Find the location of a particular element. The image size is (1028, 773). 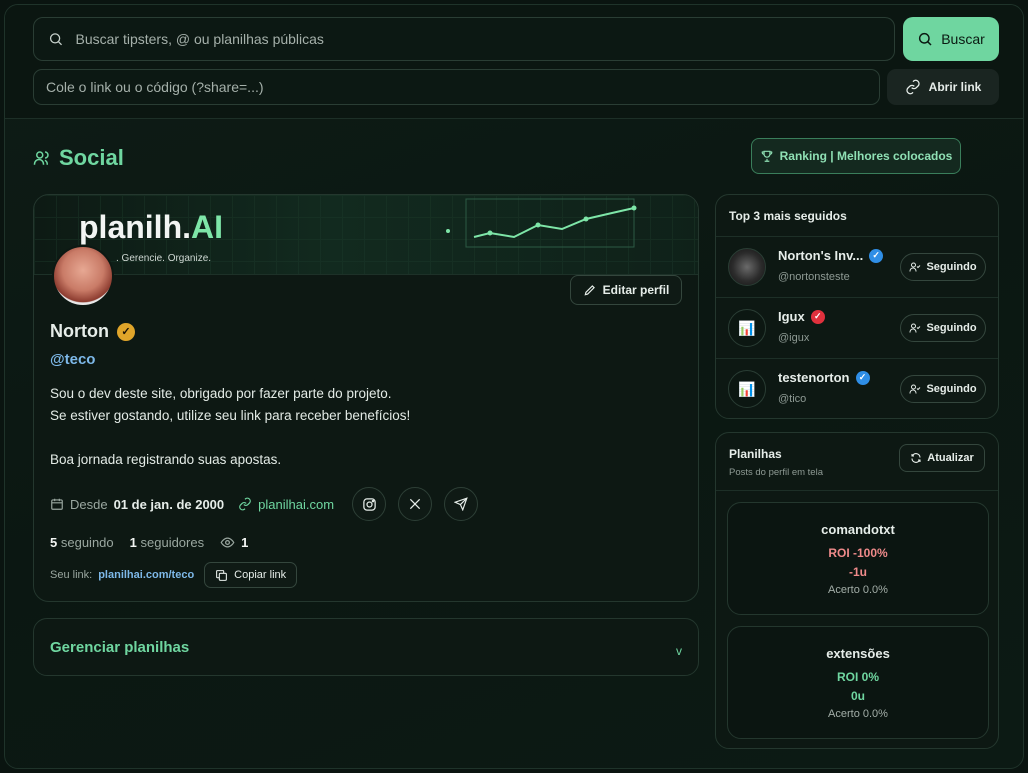

x-button is located at coordinates (415, 504).